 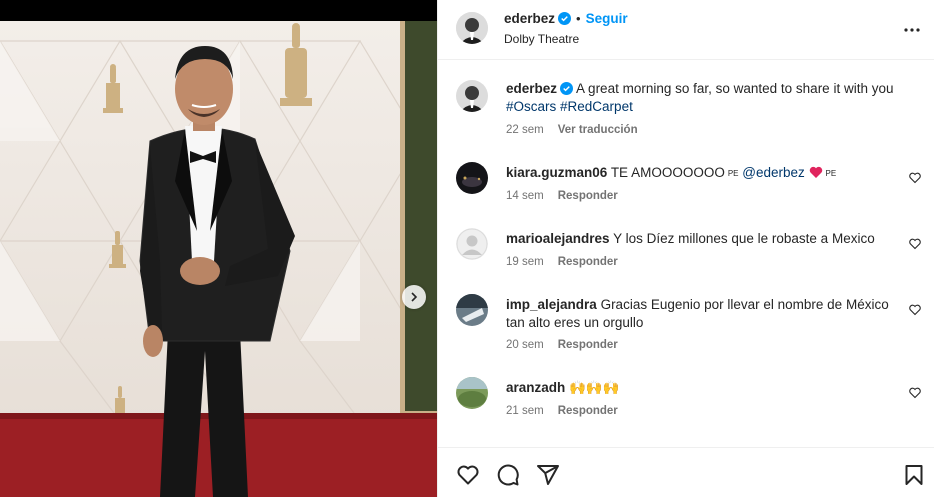 I want to click on author-username: ederbez, so click(x=529, y=18).